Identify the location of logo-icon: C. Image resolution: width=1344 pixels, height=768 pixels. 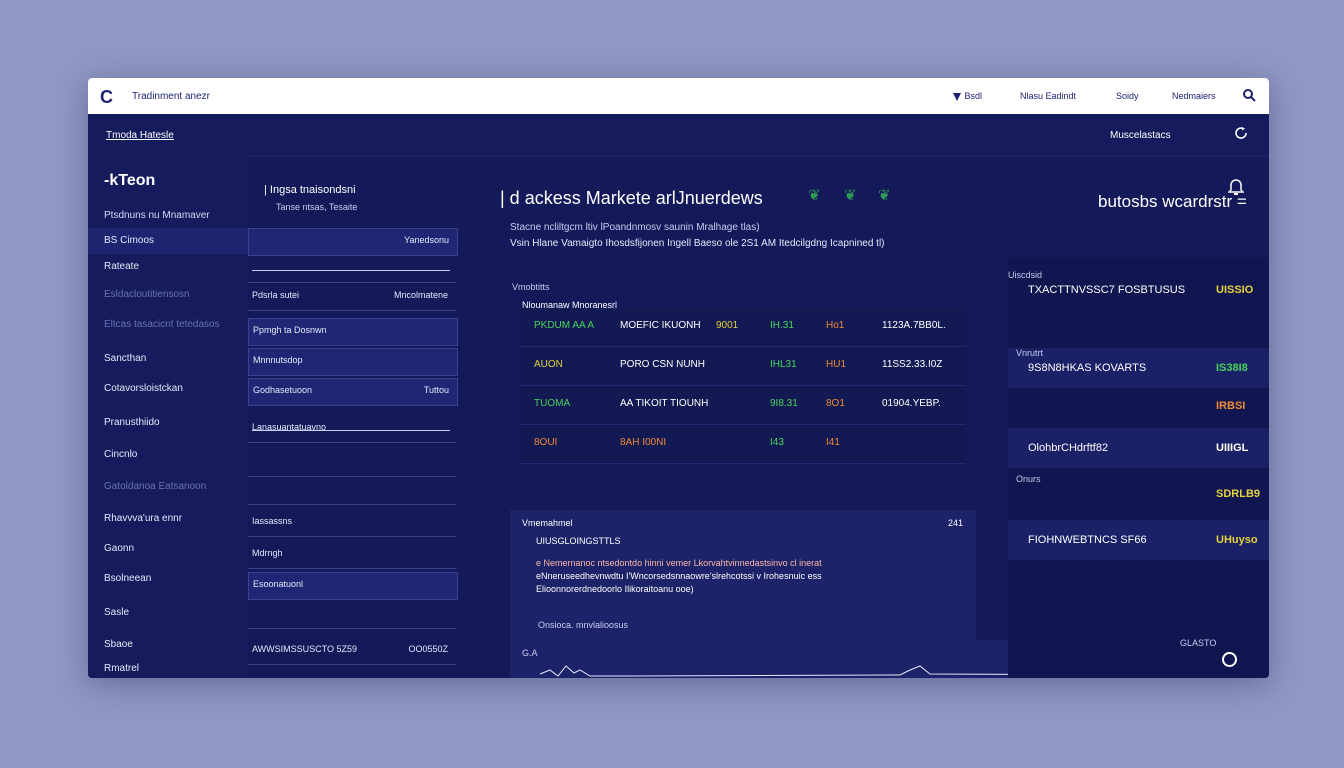
(106, 97).